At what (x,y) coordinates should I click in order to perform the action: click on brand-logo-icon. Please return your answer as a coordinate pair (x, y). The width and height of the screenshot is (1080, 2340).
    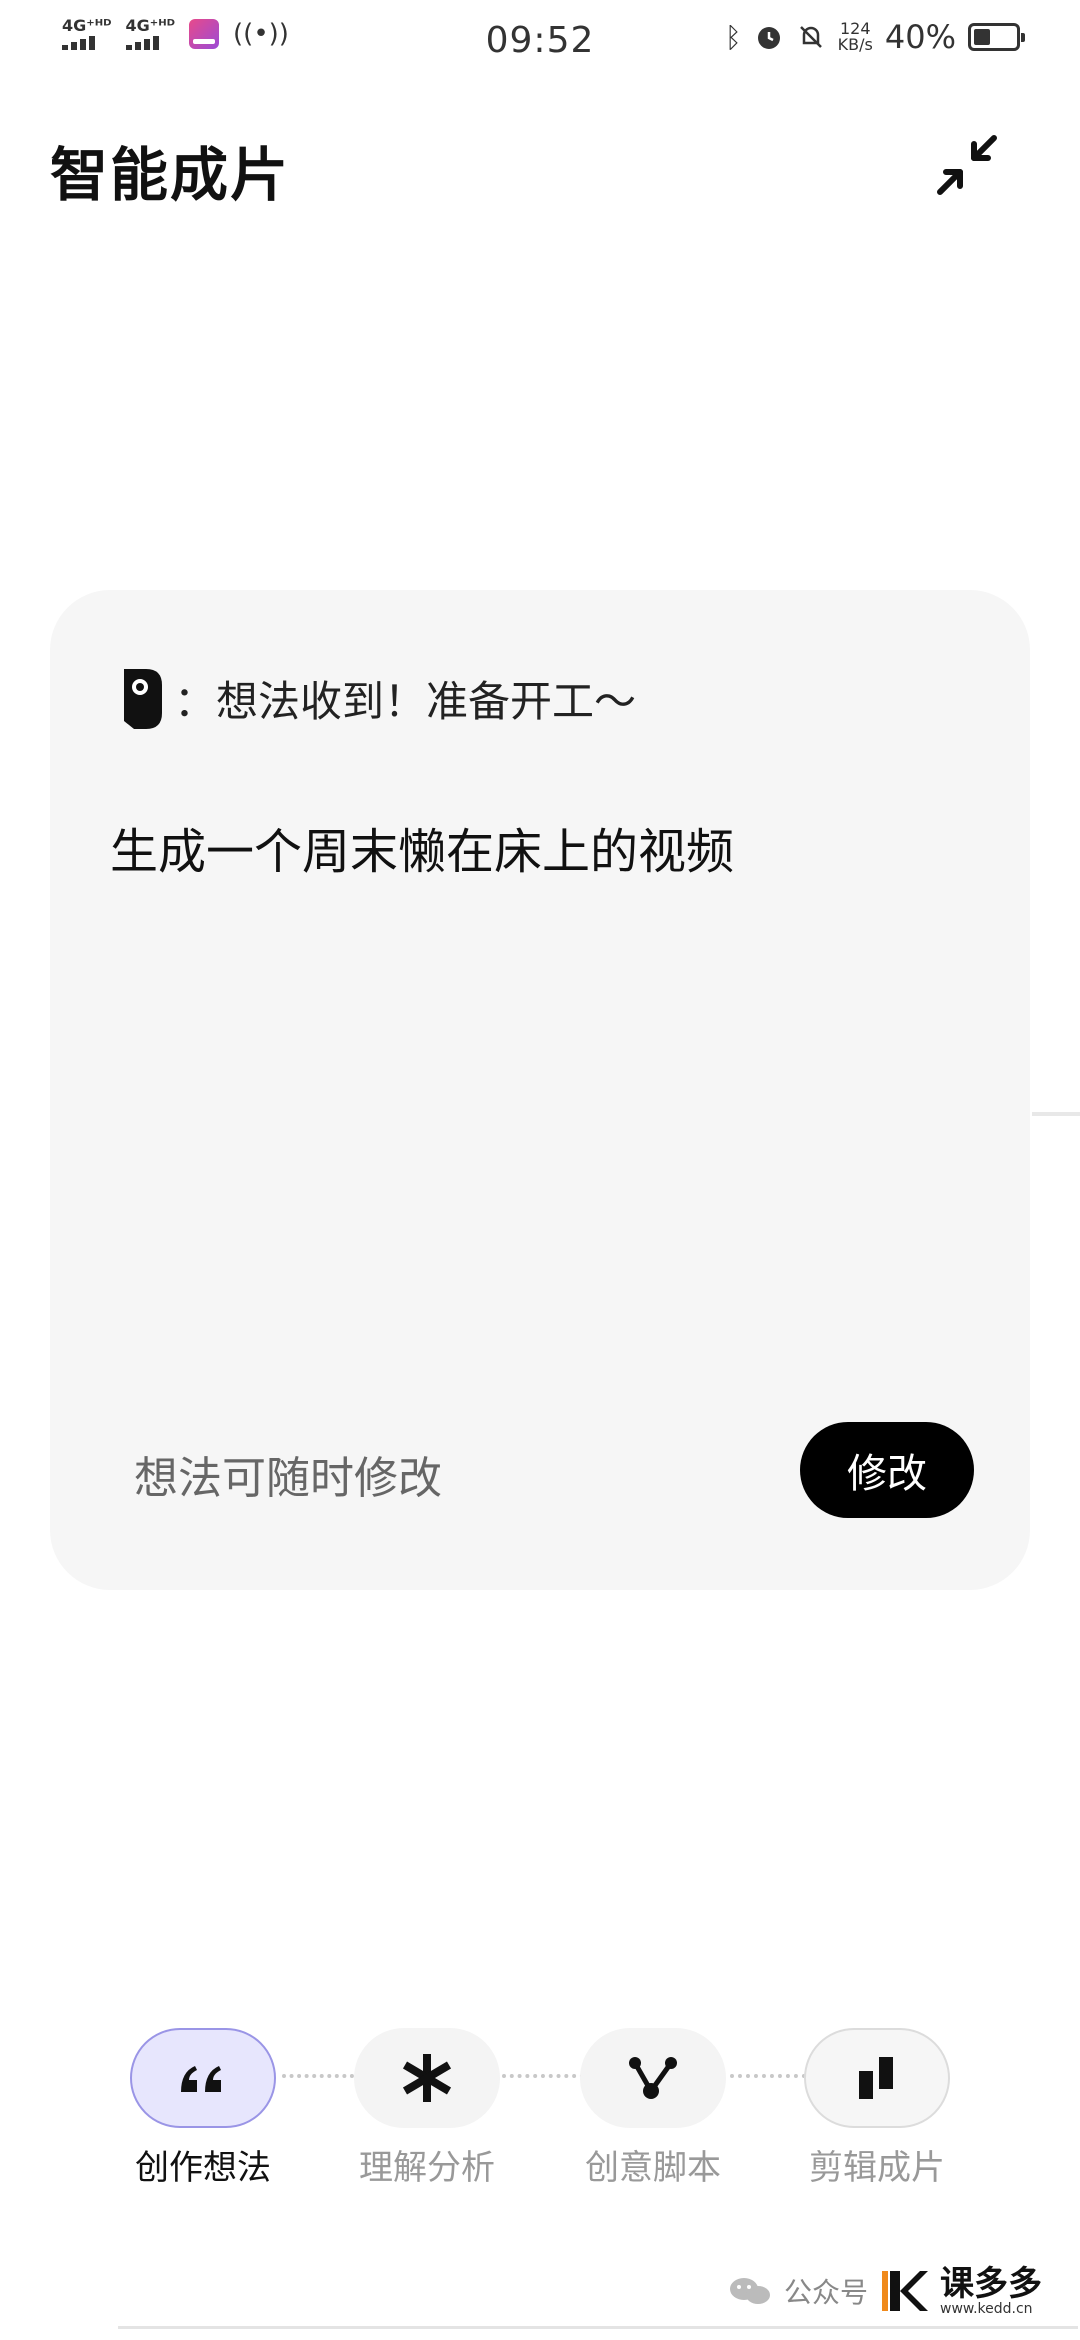
    Looking at the image, I should click on (905, 2291).